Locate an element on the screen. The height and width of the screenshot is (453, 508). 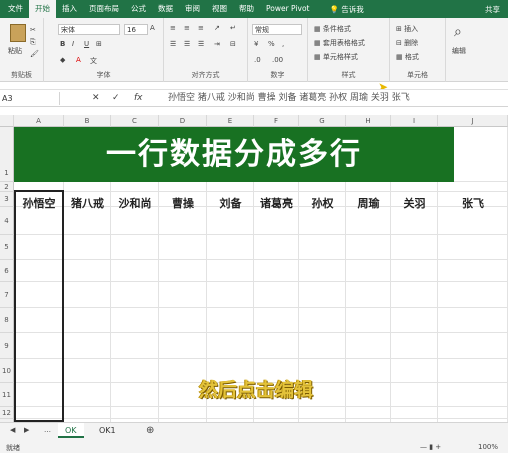
column-header-J: J is located at coordinates (473, 121).